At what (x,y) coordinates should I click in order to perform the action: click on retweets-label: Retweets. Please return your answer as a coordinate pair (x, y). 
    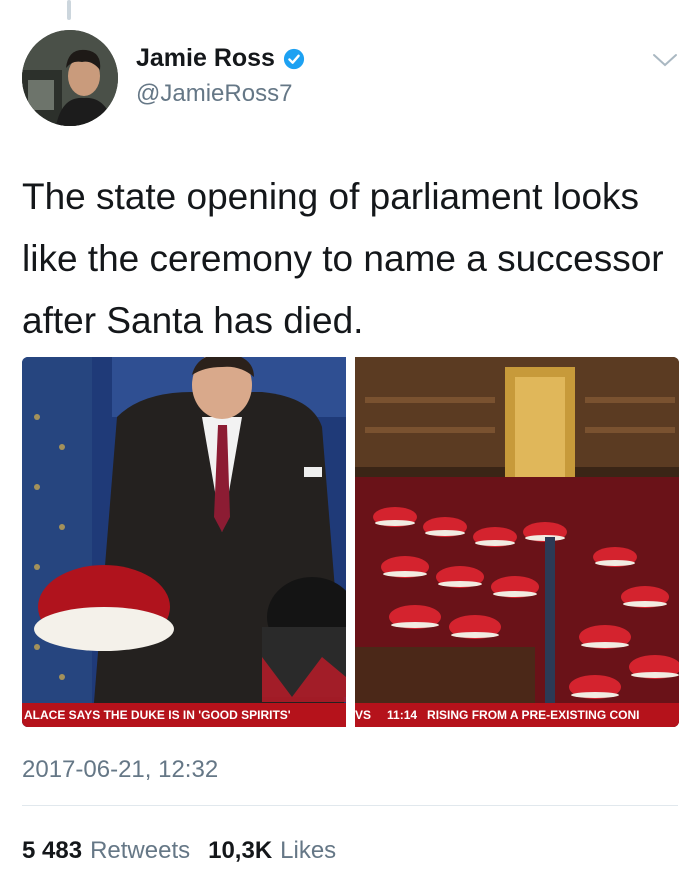
    Looking at the image, I should click on (140, 851).